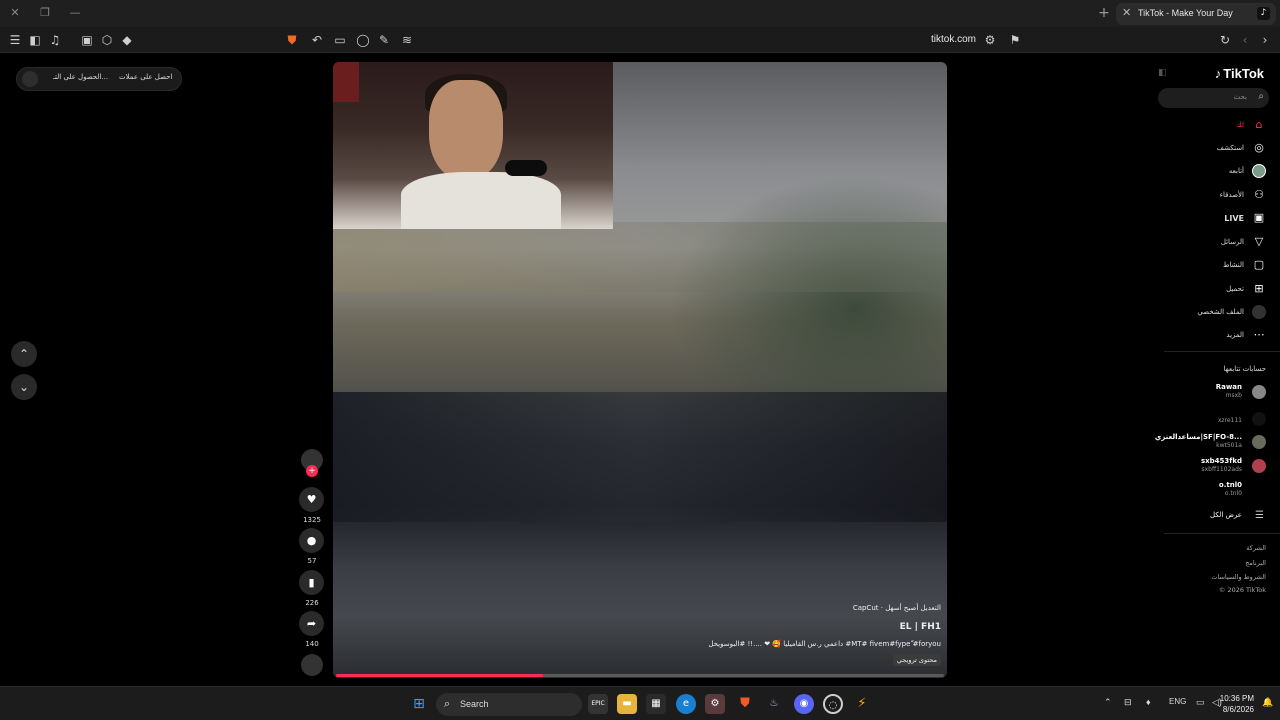 The height and width of the screenshot is (720, 1280). Describe the element at coordinates (317, 40) in the screenshot. I see `back-arrow-icon: ↶` at that location.